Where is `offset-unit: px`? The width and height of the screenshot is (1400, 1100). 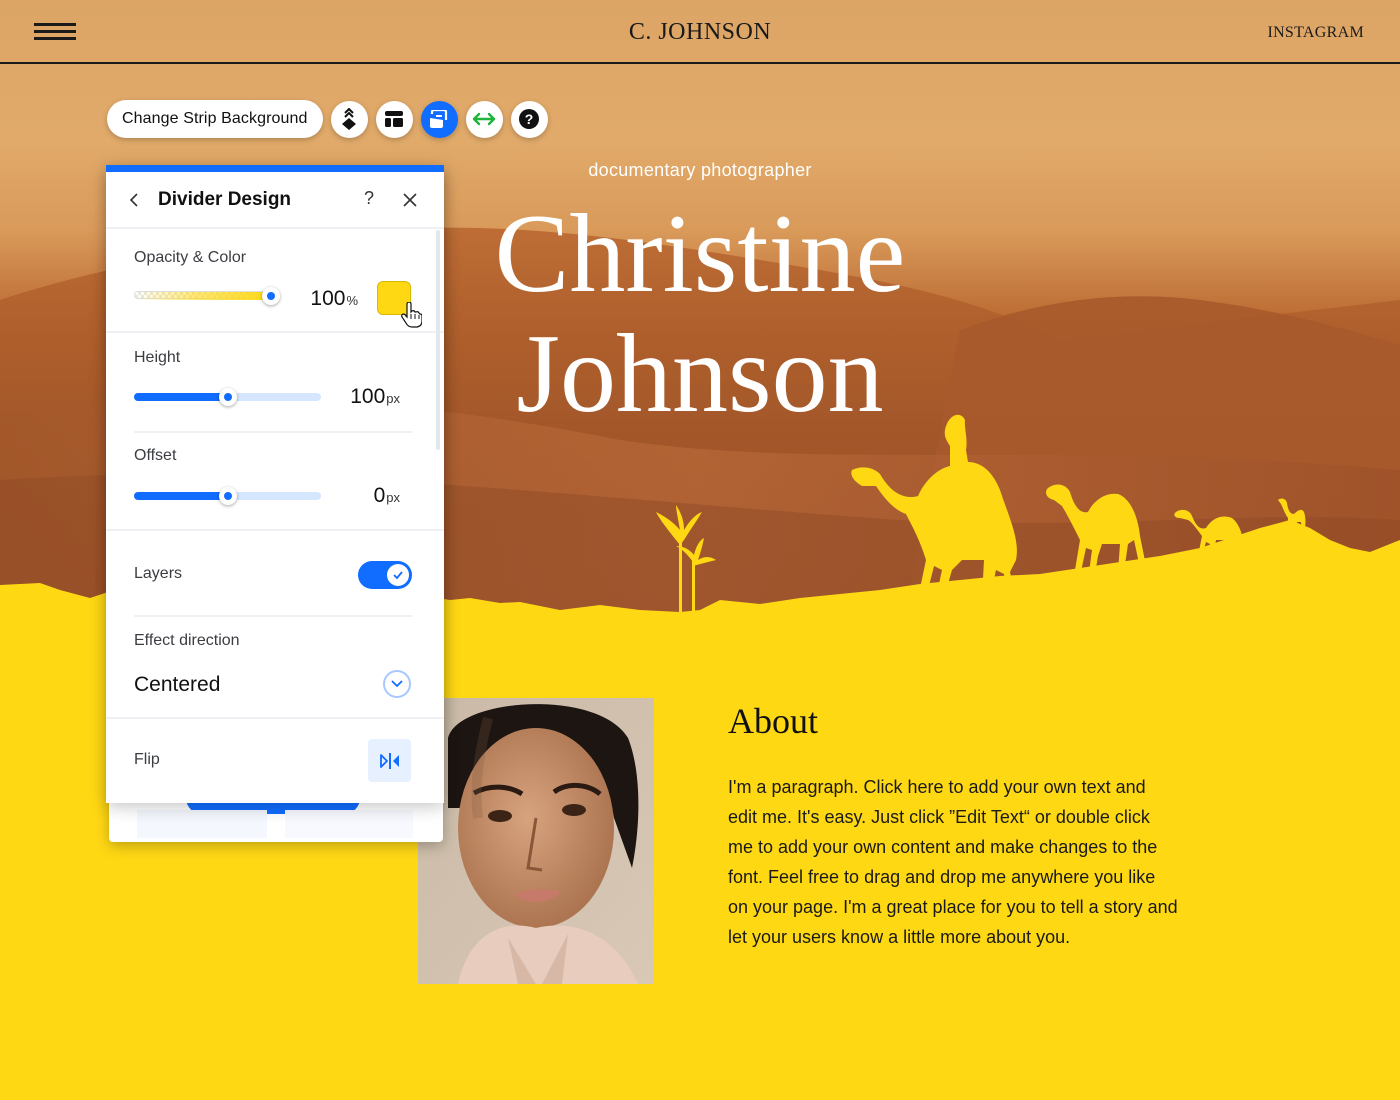
offset-unit: px is located at coordinates (393, 497).